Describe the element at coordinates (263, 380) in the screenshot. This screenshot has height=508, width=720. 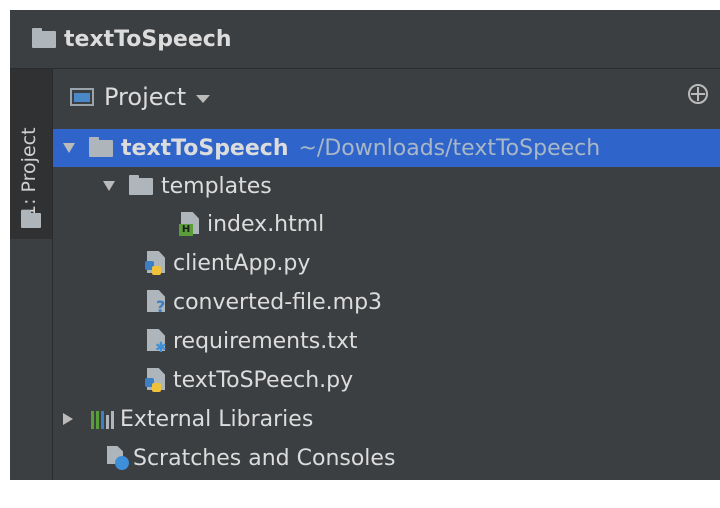
I see `tree-item-label: textToSPeech.py` at that location.